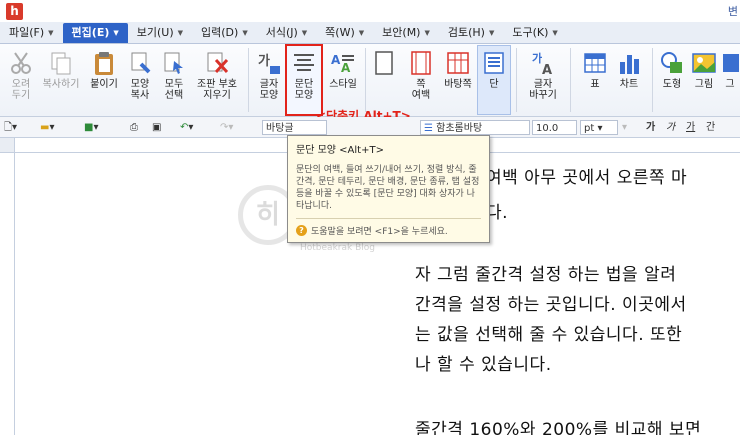 This screenshot has height=435, width=740. I want to click on open-folder-icon: ▬▾, so click(47, 127).